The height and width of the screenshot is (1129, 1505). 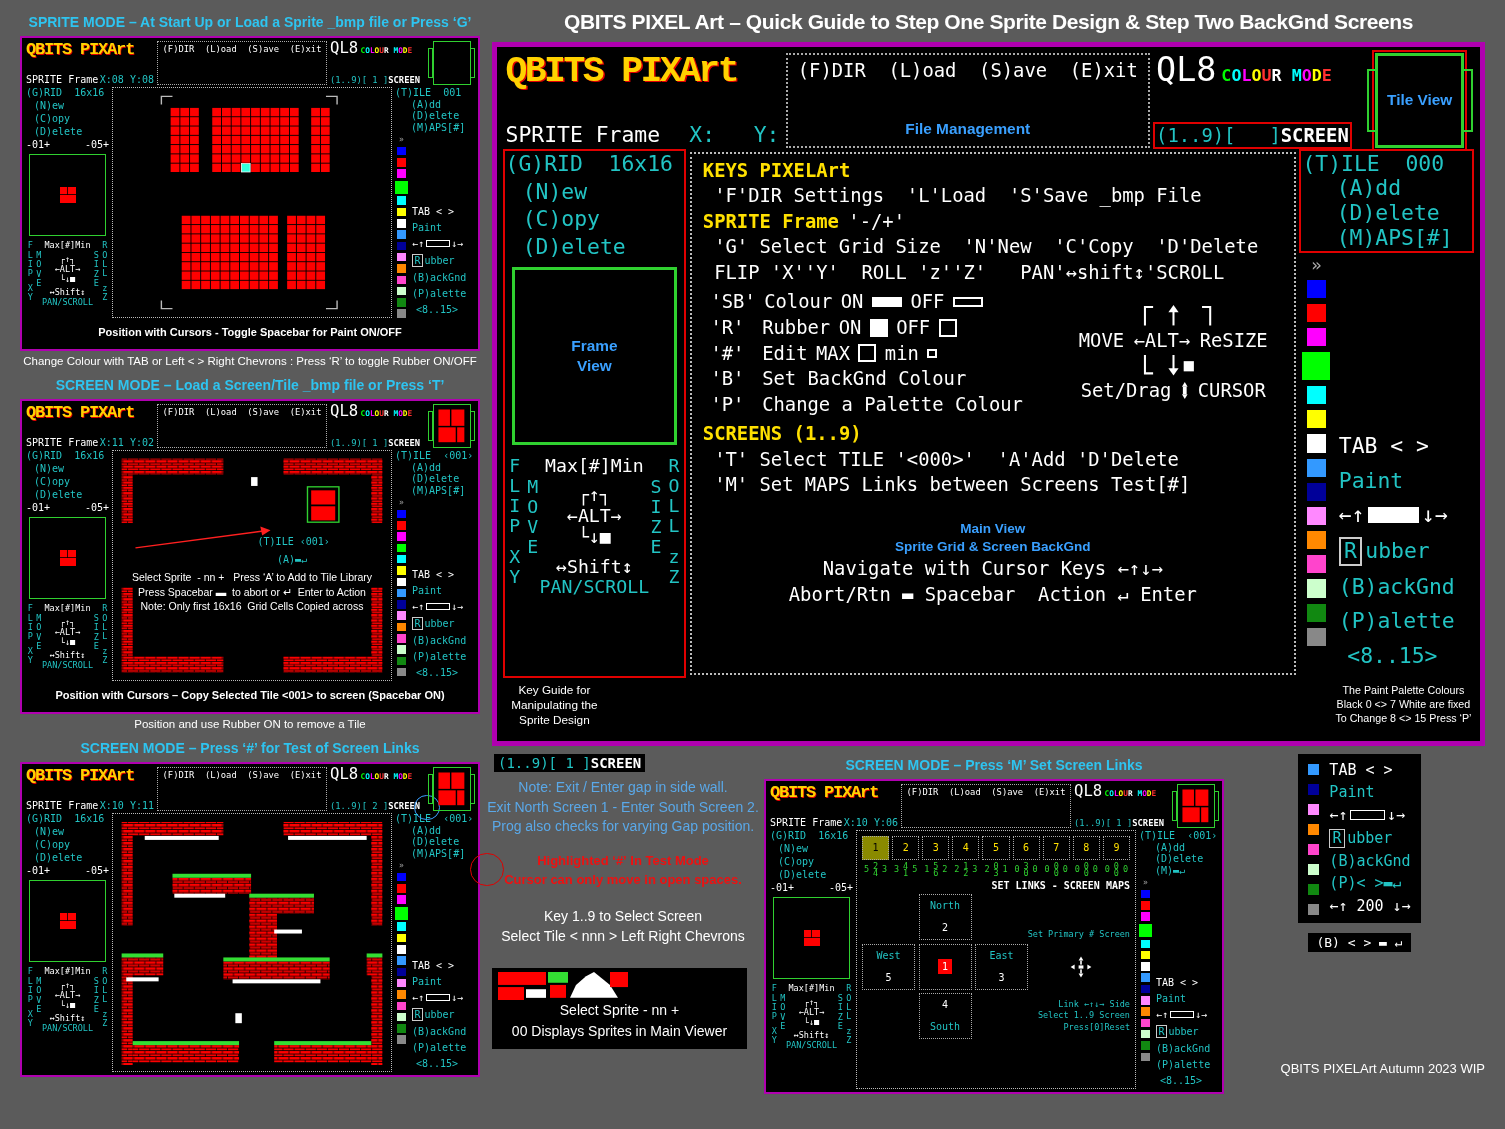 I want to click on screen-number-button: 3, so click(x=936, y=848).